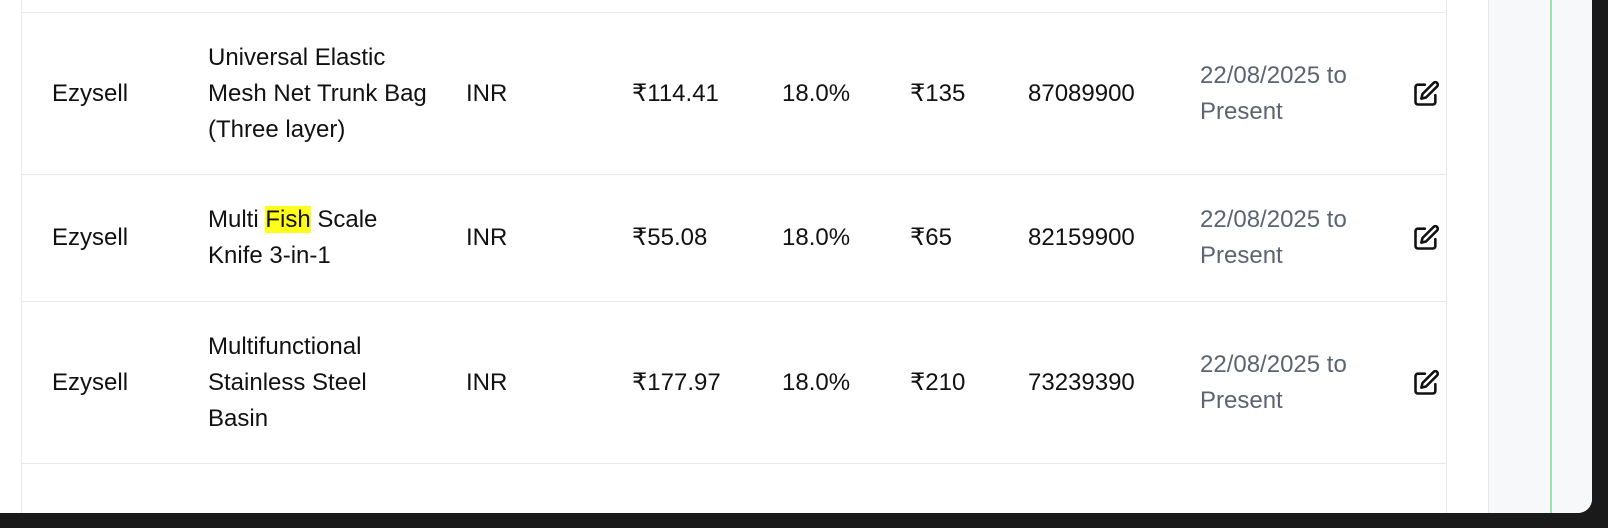 The height and width of the screenshot is (528, 1608). What do you see at coordinates (1081, 93) in the screenshot?
I see `hsn-text: 87089900` at bounding box center [1081, 93].